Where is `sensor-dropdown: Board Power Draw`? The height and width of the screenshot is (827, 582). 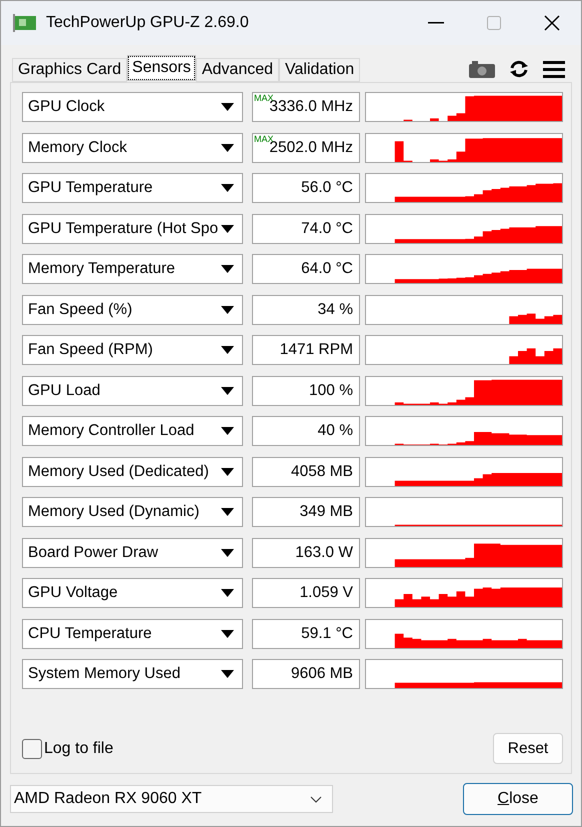 sensor-dropdown: Board Power Draw is located at coordinates (132, 553).